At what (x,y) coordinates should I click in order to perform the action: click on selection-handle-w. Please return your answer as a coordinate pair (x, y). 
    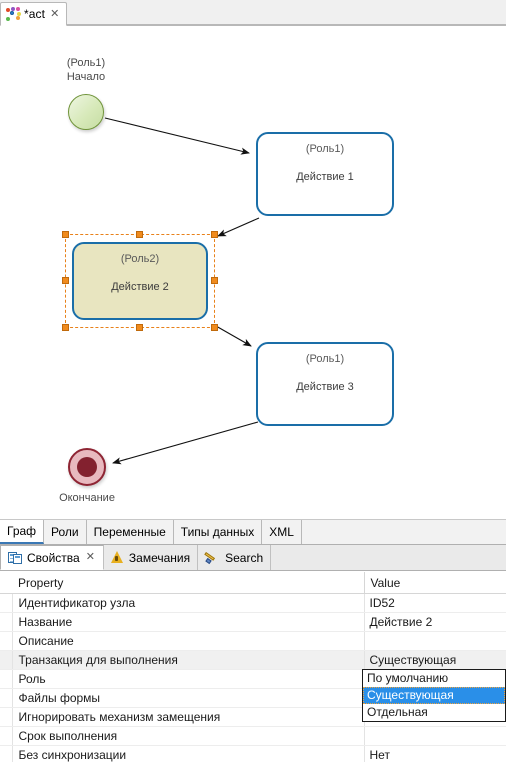
    Looking at the image, I should click on (65, 280).